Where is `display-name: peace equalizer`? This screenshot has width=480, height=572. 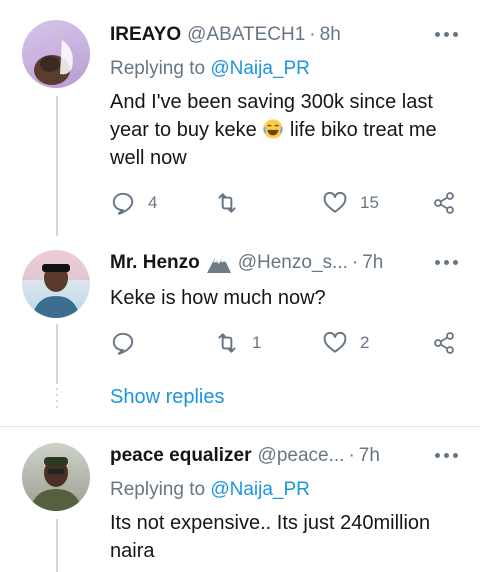
display-name: peace equalizer is located at coordinates (181, 456).